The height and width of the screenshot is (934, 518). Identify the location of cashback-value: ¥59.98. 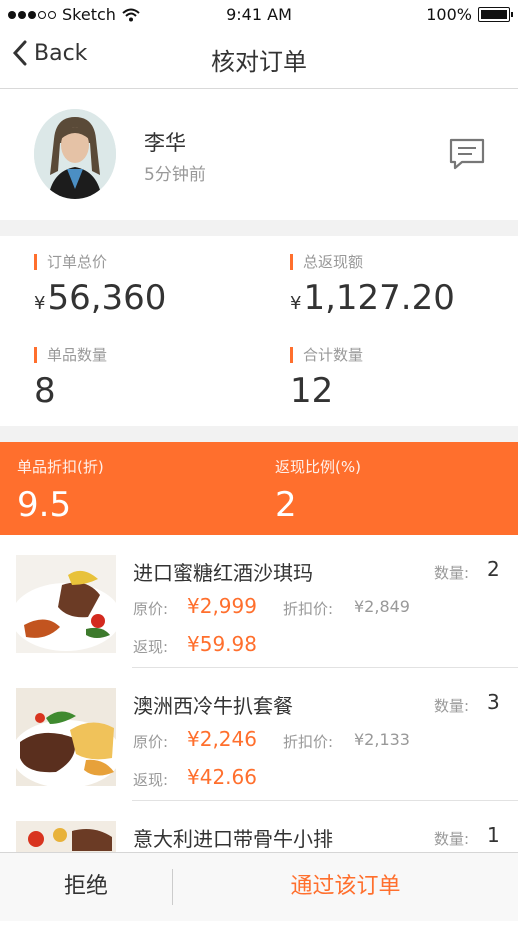
(222, 644).